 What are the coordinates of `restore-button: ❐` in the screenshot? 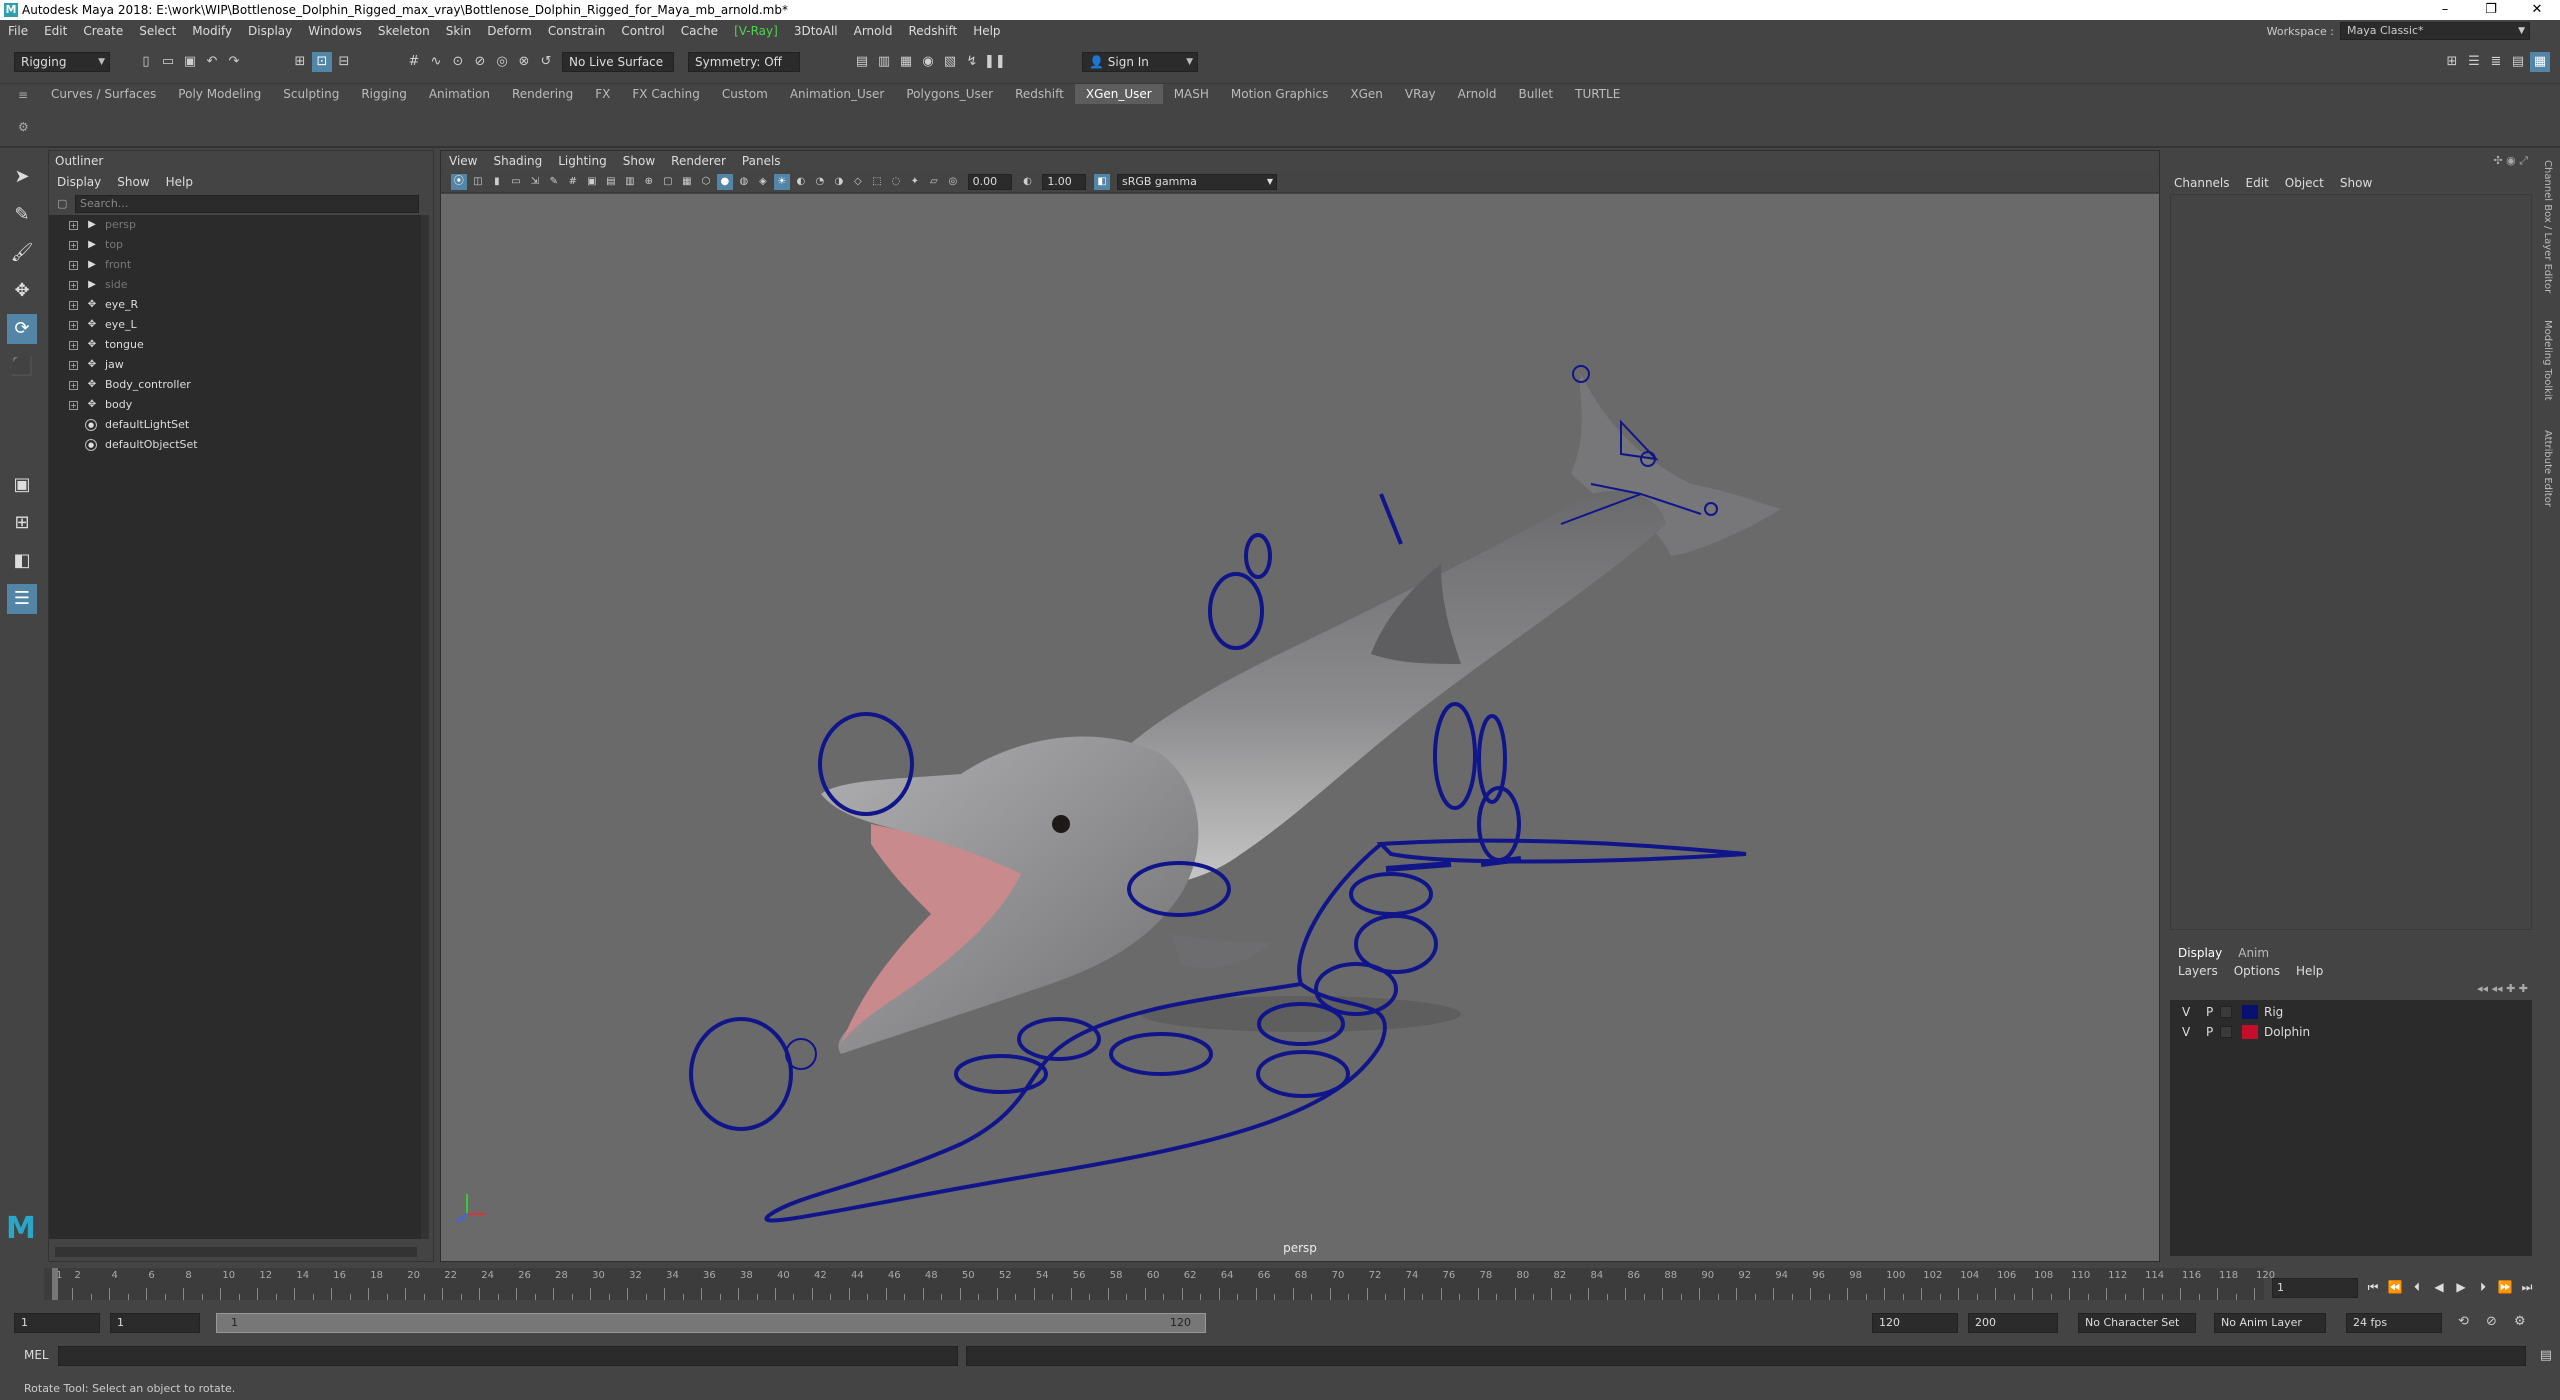 It's located at (2491, 10).